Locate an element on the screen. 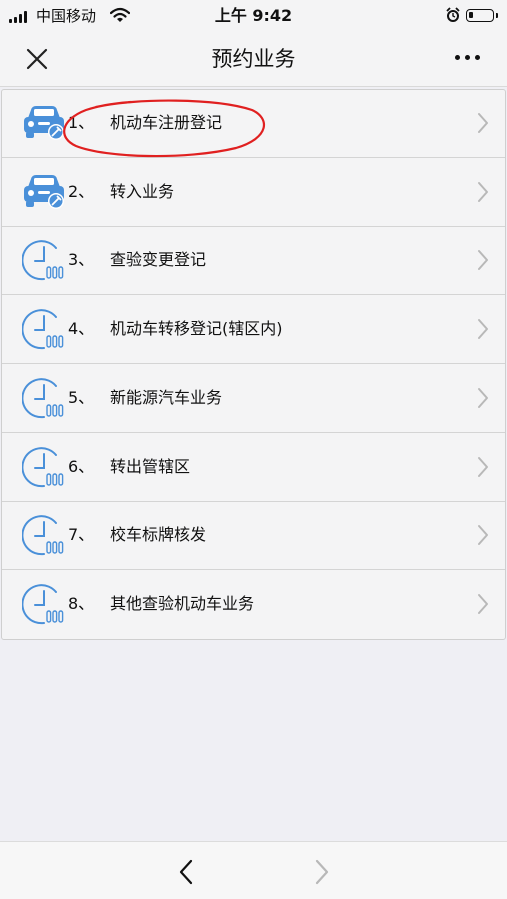 The width and height of the screenshot is (507, 899). item-number: 2、 is located at coordinates (81, 191).